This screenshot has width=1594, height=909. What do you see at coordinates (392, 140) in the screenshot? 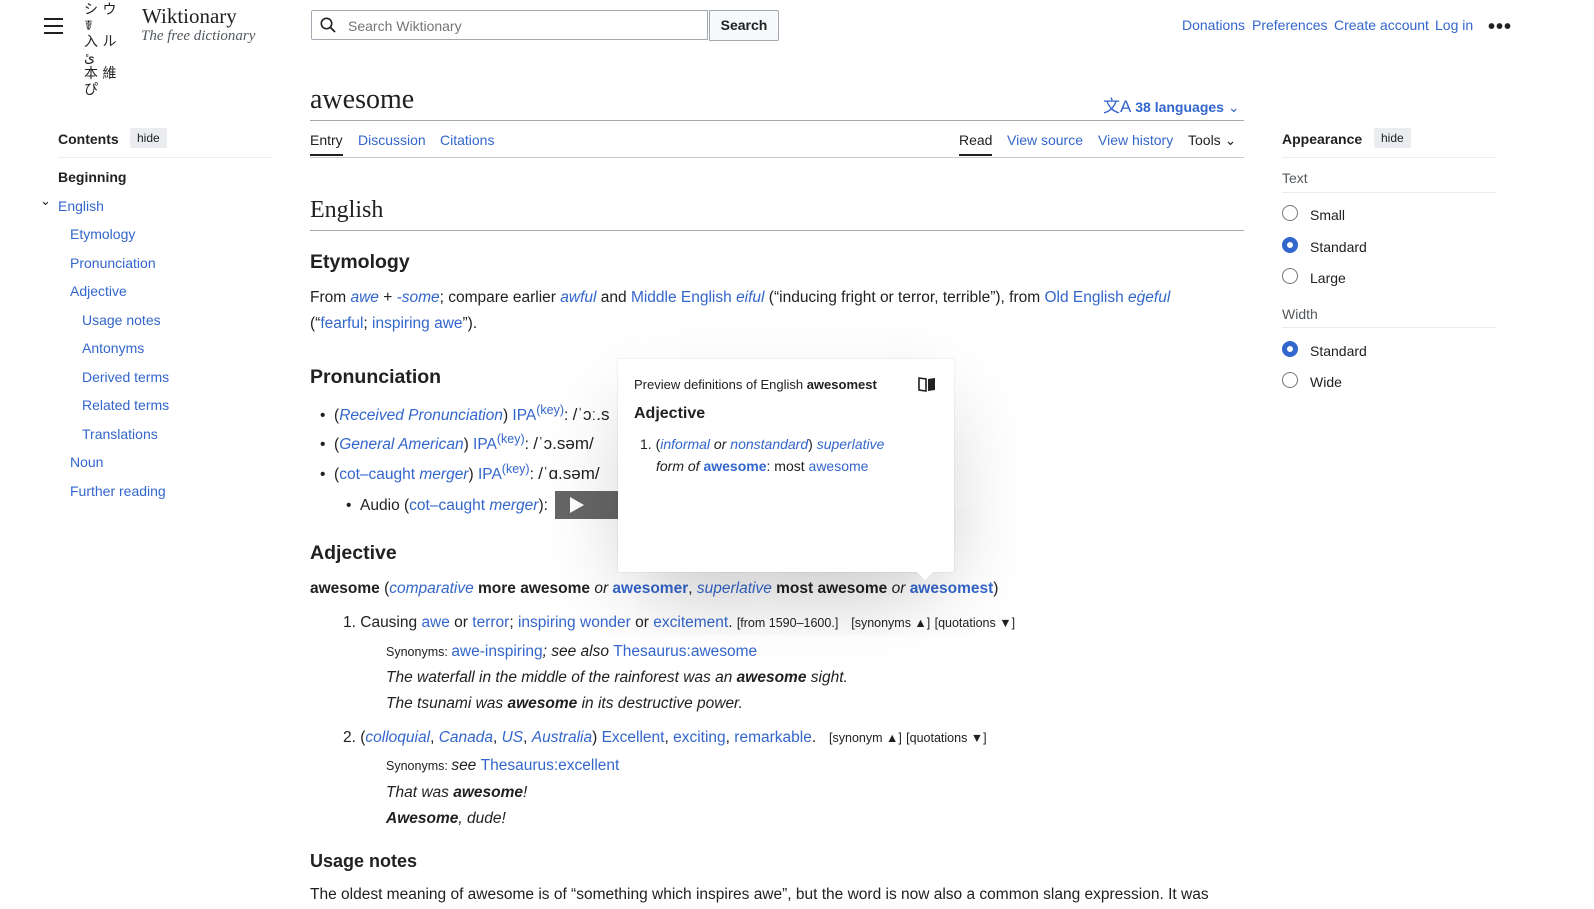
I see `tab-discussion: Discussion` at bounding box center [392, 140].